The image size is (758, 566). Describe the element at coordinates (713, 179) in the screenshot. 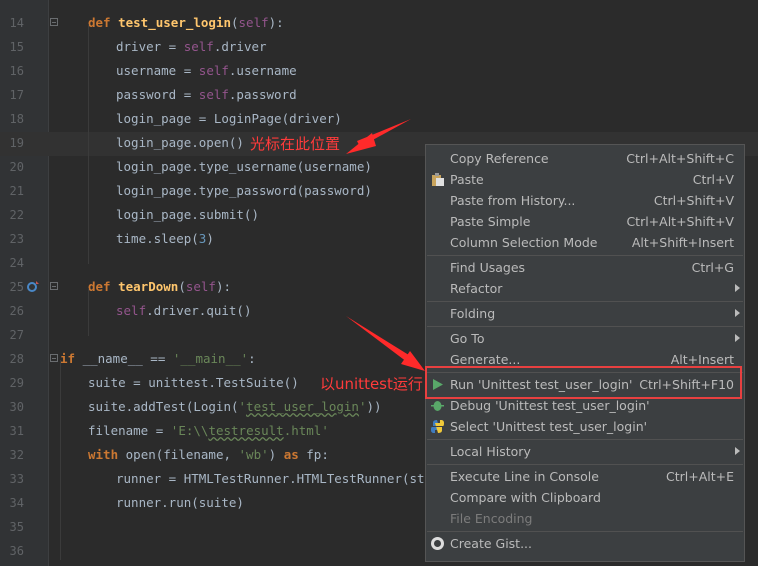

I see `menu-item-shortcut: Ctrl+V` at that location.